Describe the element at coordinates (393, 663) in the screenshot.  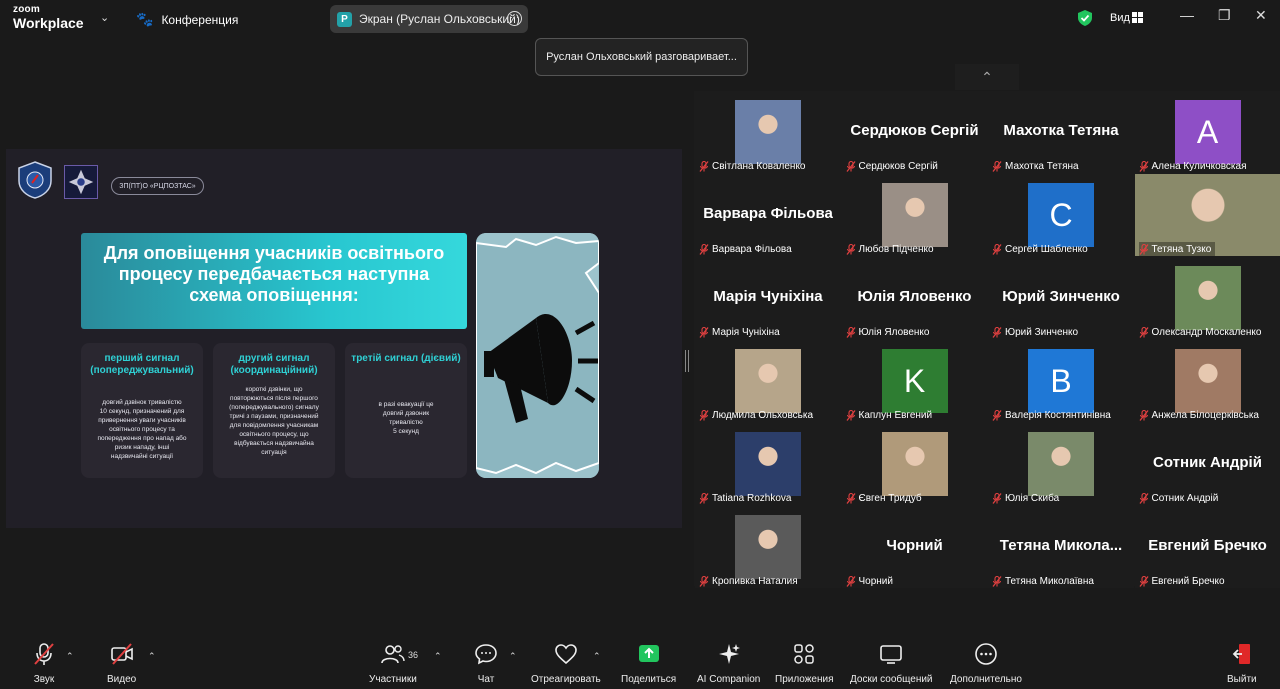
I see `participants-button: Участники` at that location.